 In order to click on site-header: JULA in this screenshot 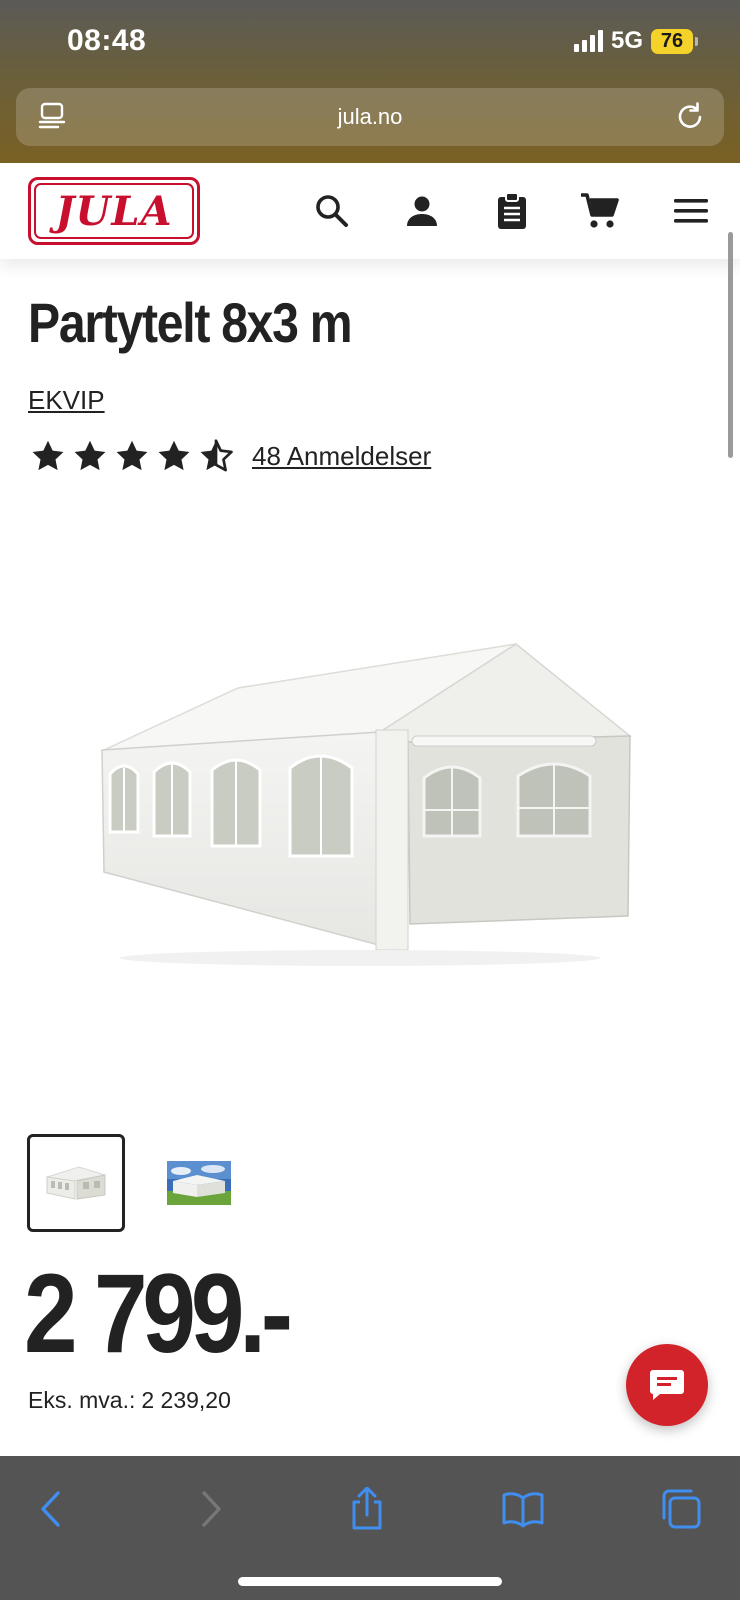, I will do `click(370, 211)`.